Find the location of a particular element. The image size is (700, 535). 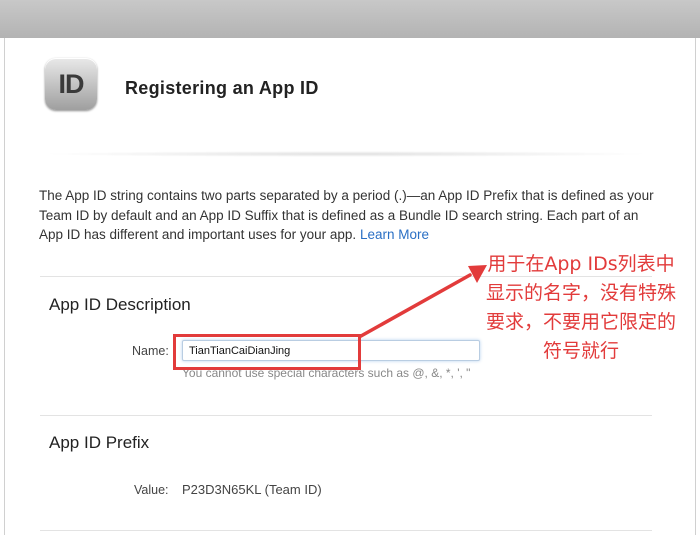

value-label: Value: is located at coordinates (151, 490).